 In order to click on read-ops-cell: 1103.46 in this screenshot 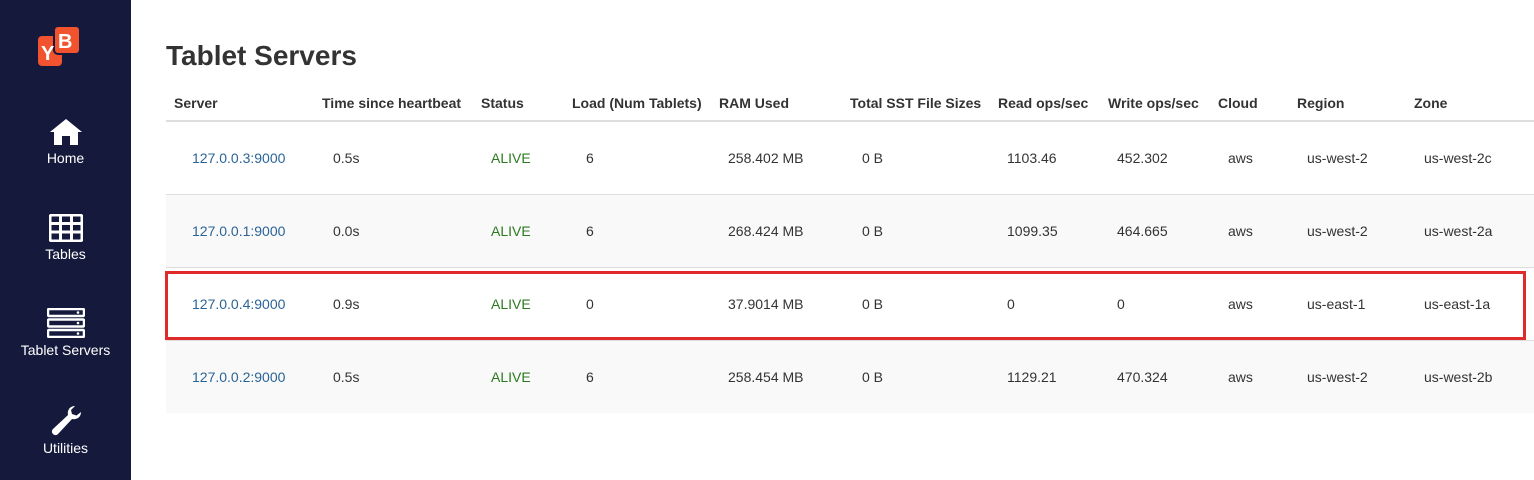, I will do `click(1045, 157)`.